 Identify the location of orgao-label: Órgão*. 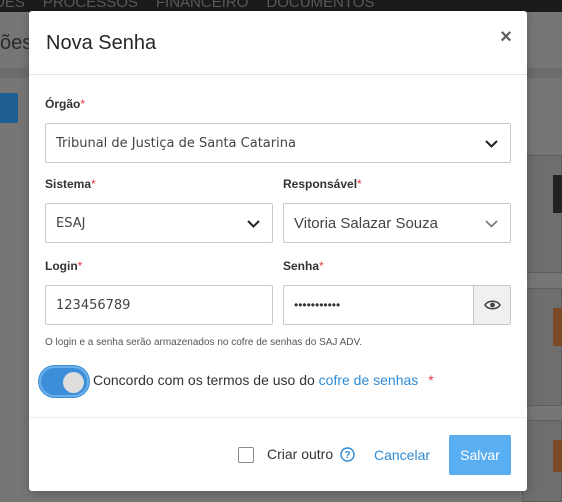
(65, 104).